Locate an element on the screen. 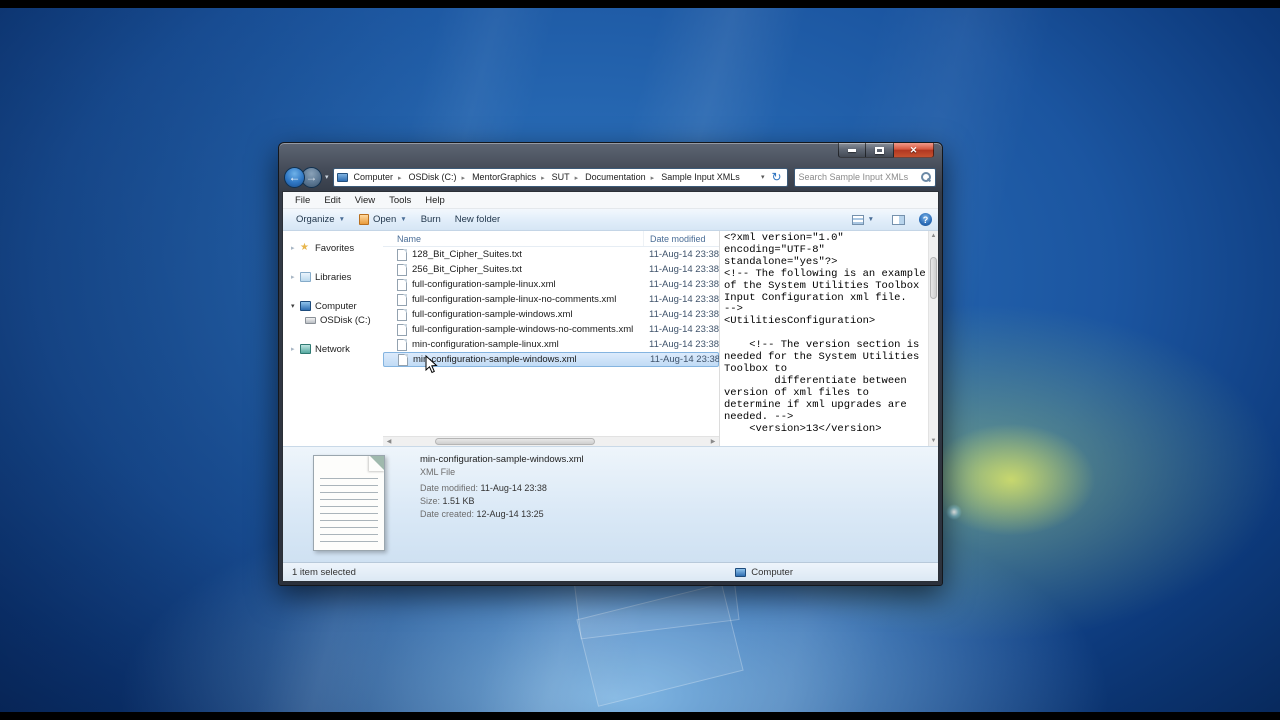 This screenshot has width=1280, height=720. sidebar-item-favorites: ▸ Favorites is located at coordinates (333, 248).